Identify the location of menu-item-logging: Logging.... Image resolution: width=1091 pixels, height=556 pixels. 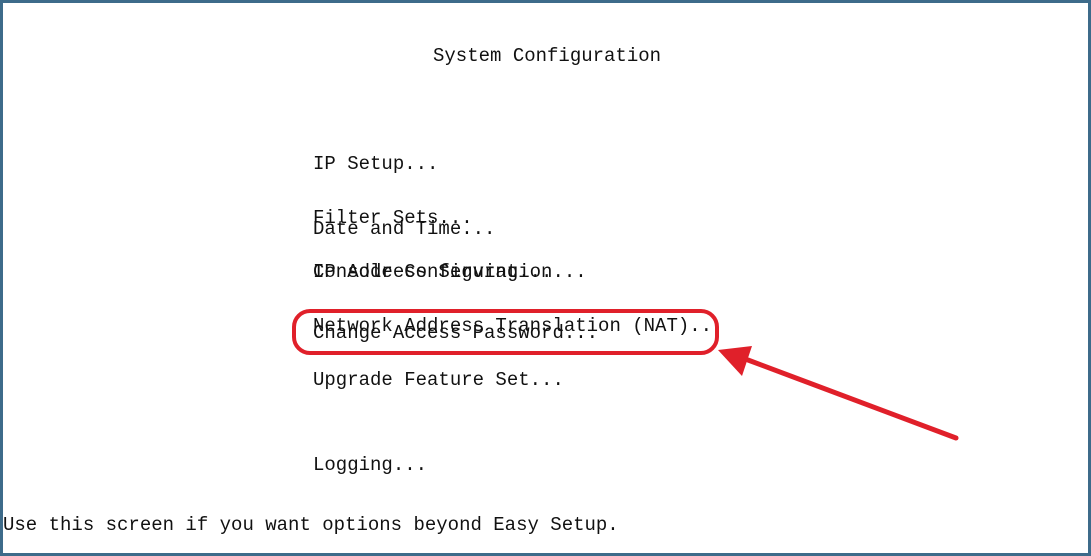
(370, 465).